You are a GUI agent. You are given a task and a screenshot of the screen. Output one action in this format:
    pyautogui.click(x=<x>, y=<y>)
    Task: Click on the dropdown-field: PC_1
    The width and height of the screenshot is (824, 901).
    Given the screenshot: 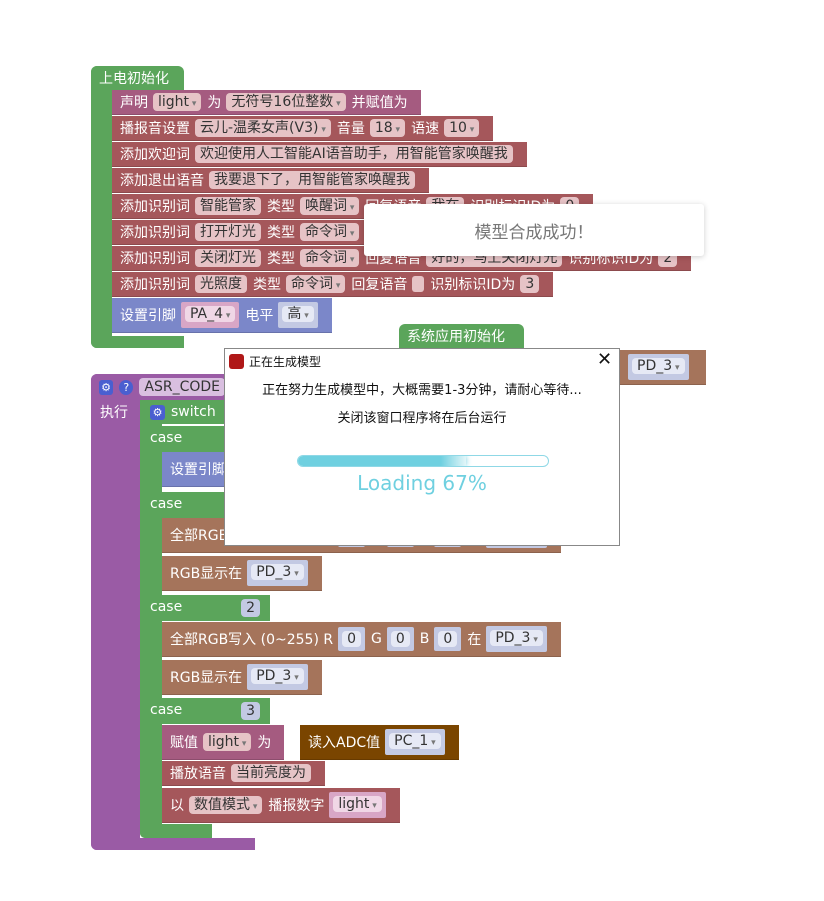 What is the action you would take?
    pyautogui.click(x=415, y=741)
    